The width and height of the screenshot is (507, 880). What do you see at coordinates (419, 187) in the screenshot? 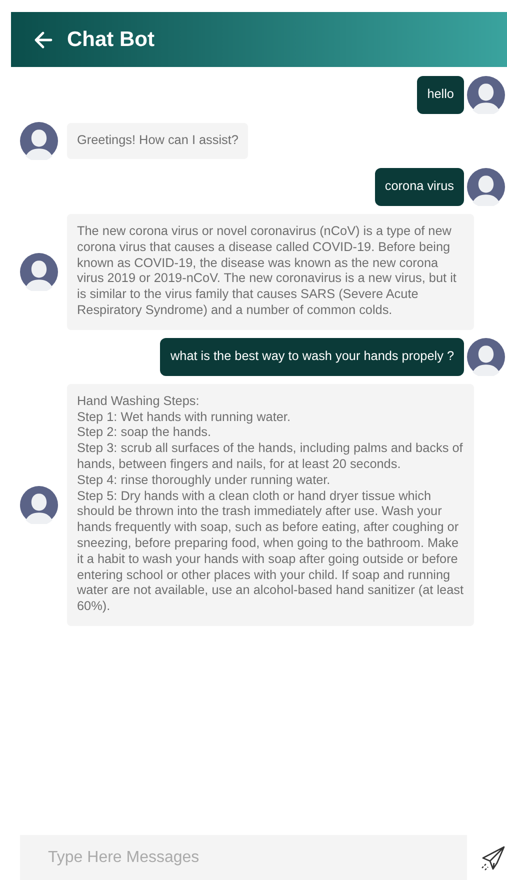
I see `user-message: corona virus` at bounding box center [419, 187].